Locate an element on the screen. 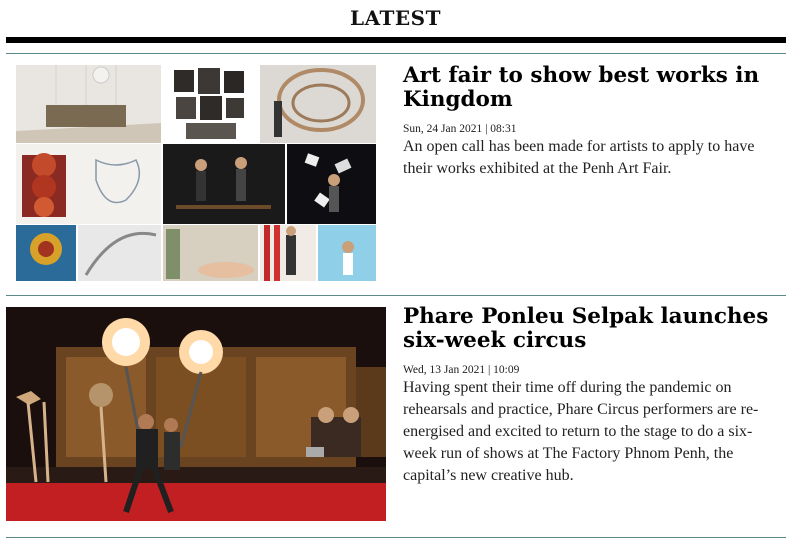 Image resolution: width=791 pixels, height=544 pixels. section-title: LATEST is located at coordinates (395, 18).